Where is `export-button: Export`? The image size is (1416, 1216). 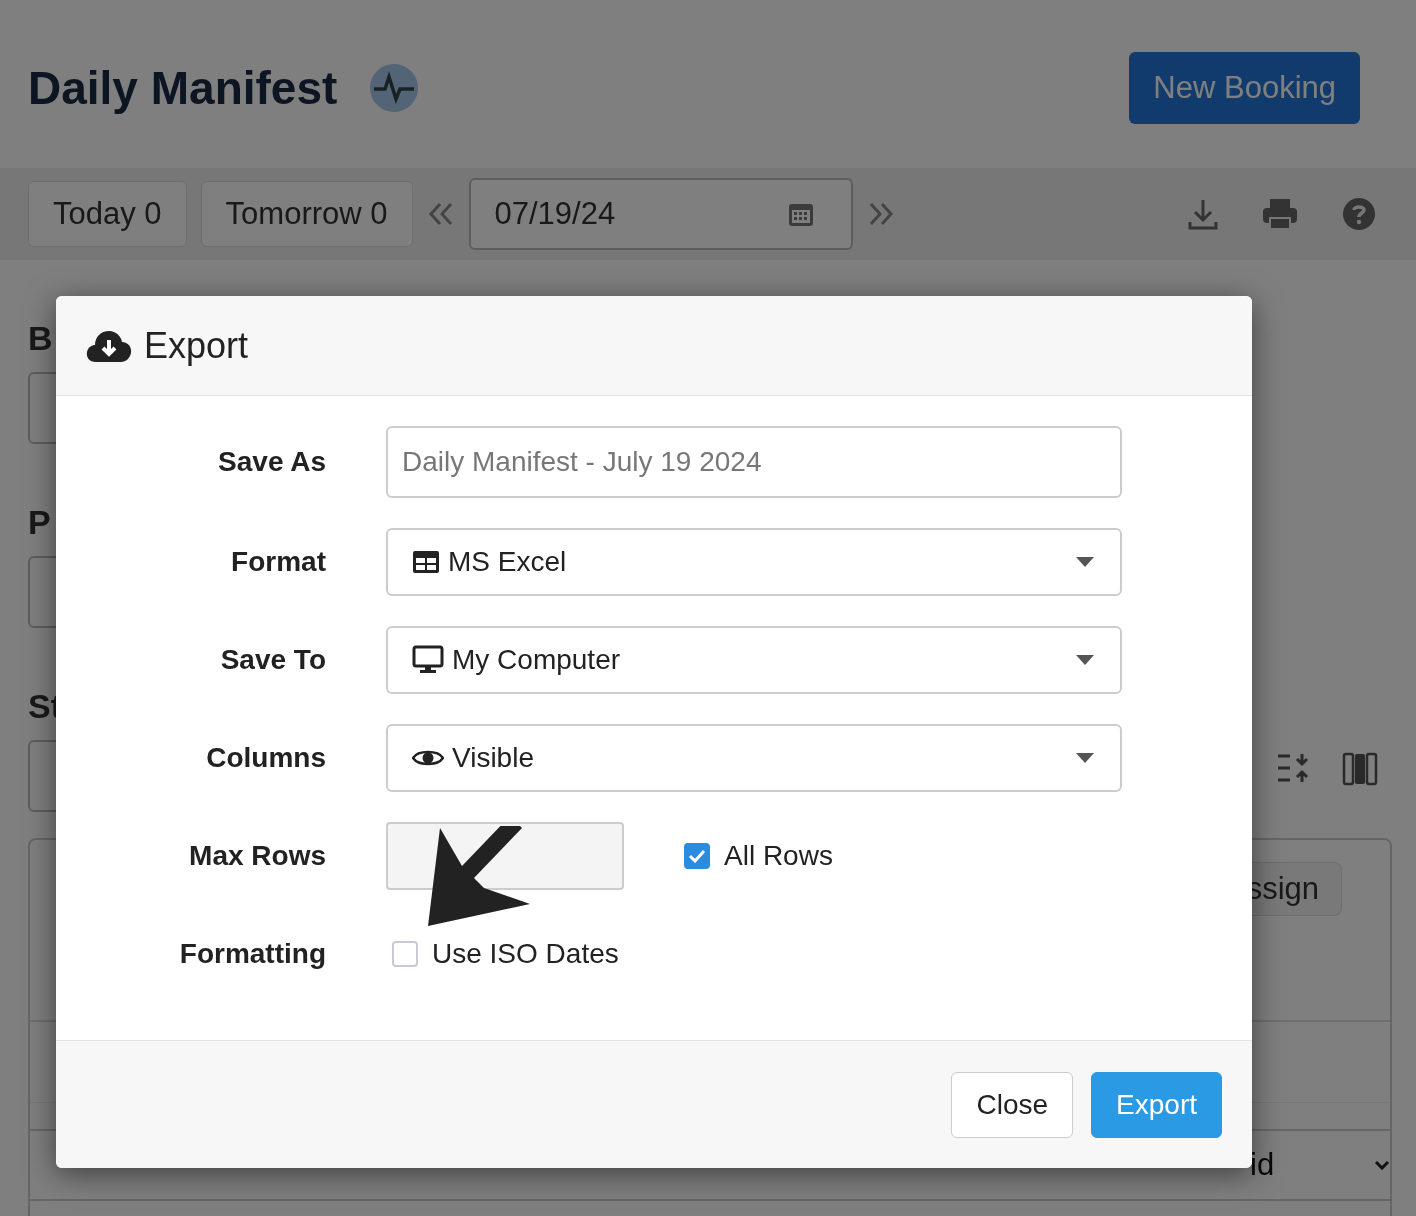 export-button: Export is located at coordinates (1156, 1104).